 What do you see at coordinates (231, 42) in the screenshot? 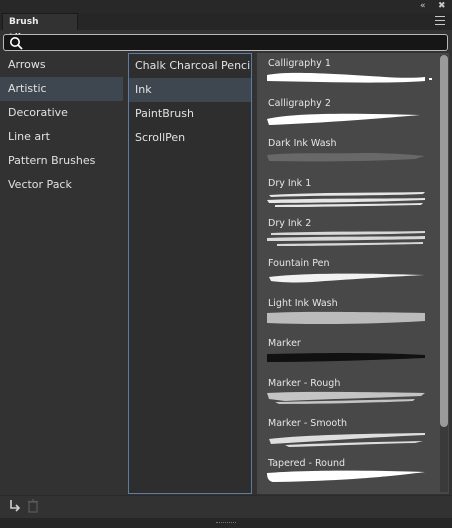
I see `search-input` at bounding box center [231, 42].